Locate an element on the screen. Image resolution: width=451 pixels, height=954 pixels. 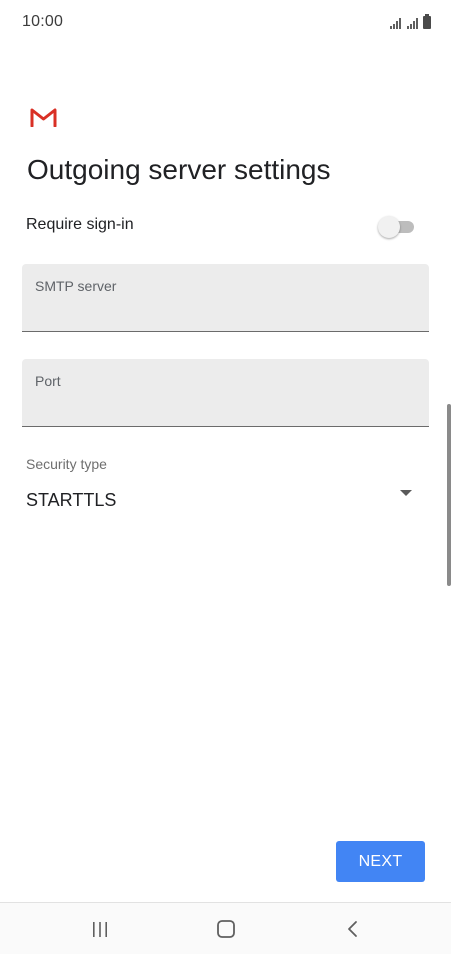
home-icon is located at coordinates (226, 929).